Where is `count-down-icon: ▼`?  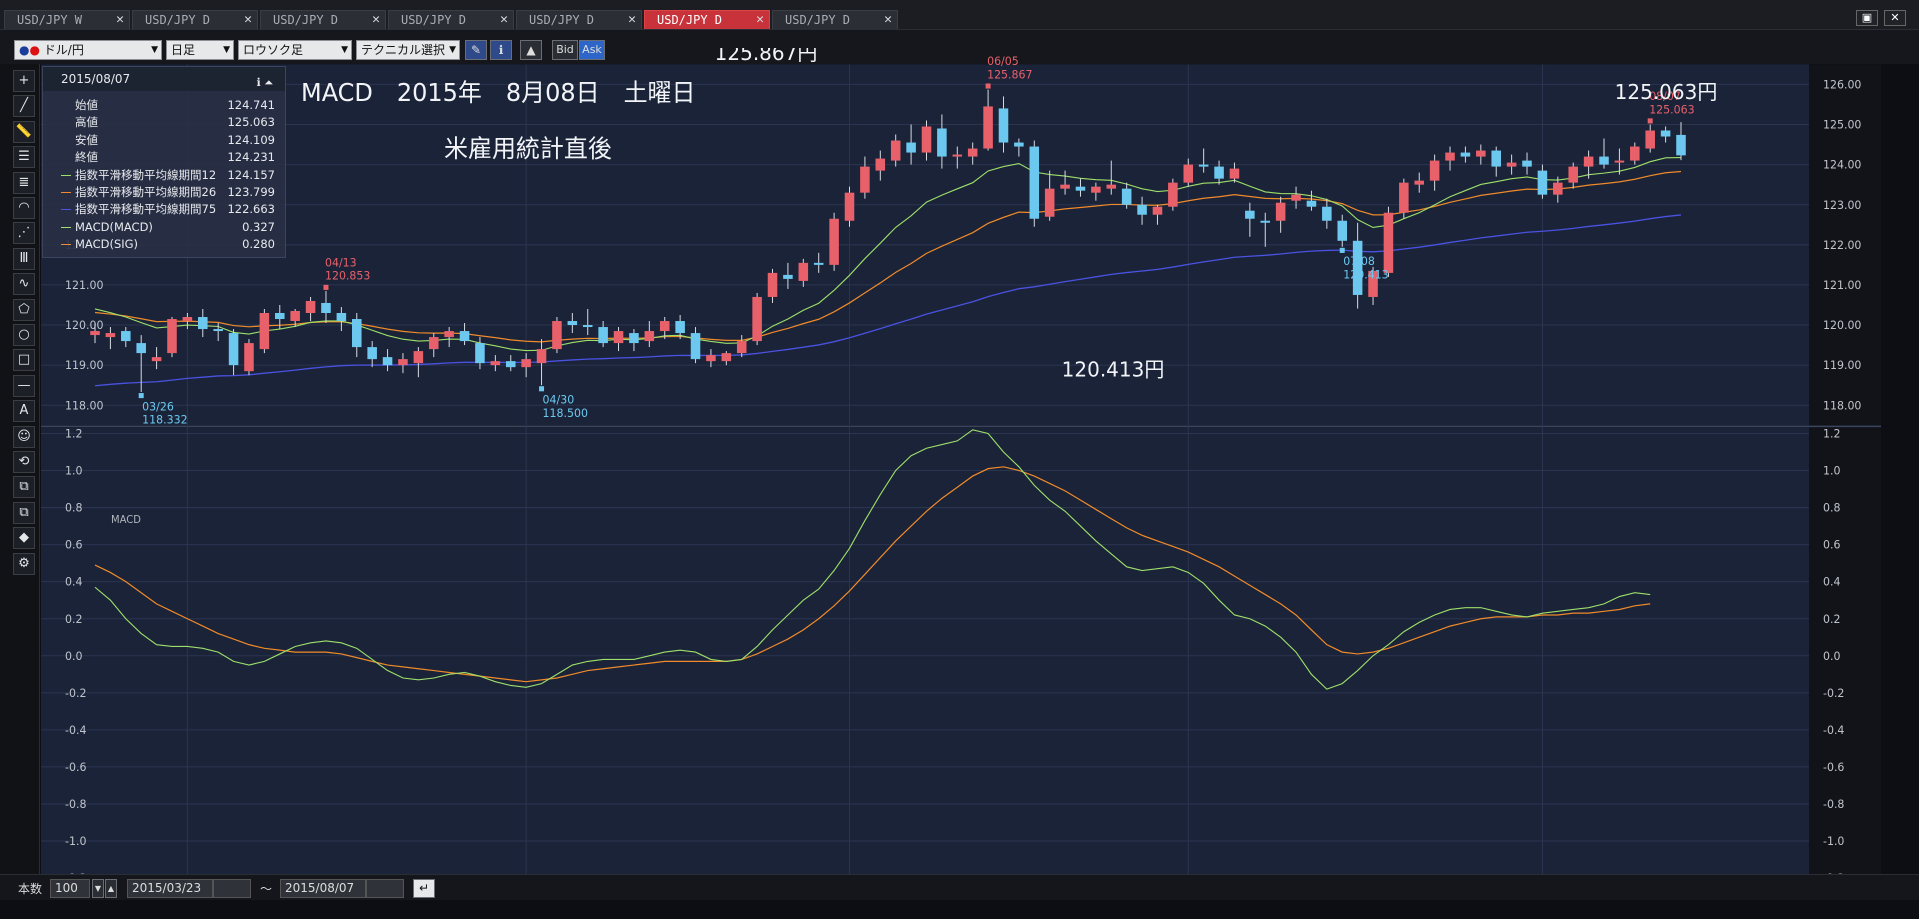 count-down-icon: ▼ is located at coordinates (98, 888).